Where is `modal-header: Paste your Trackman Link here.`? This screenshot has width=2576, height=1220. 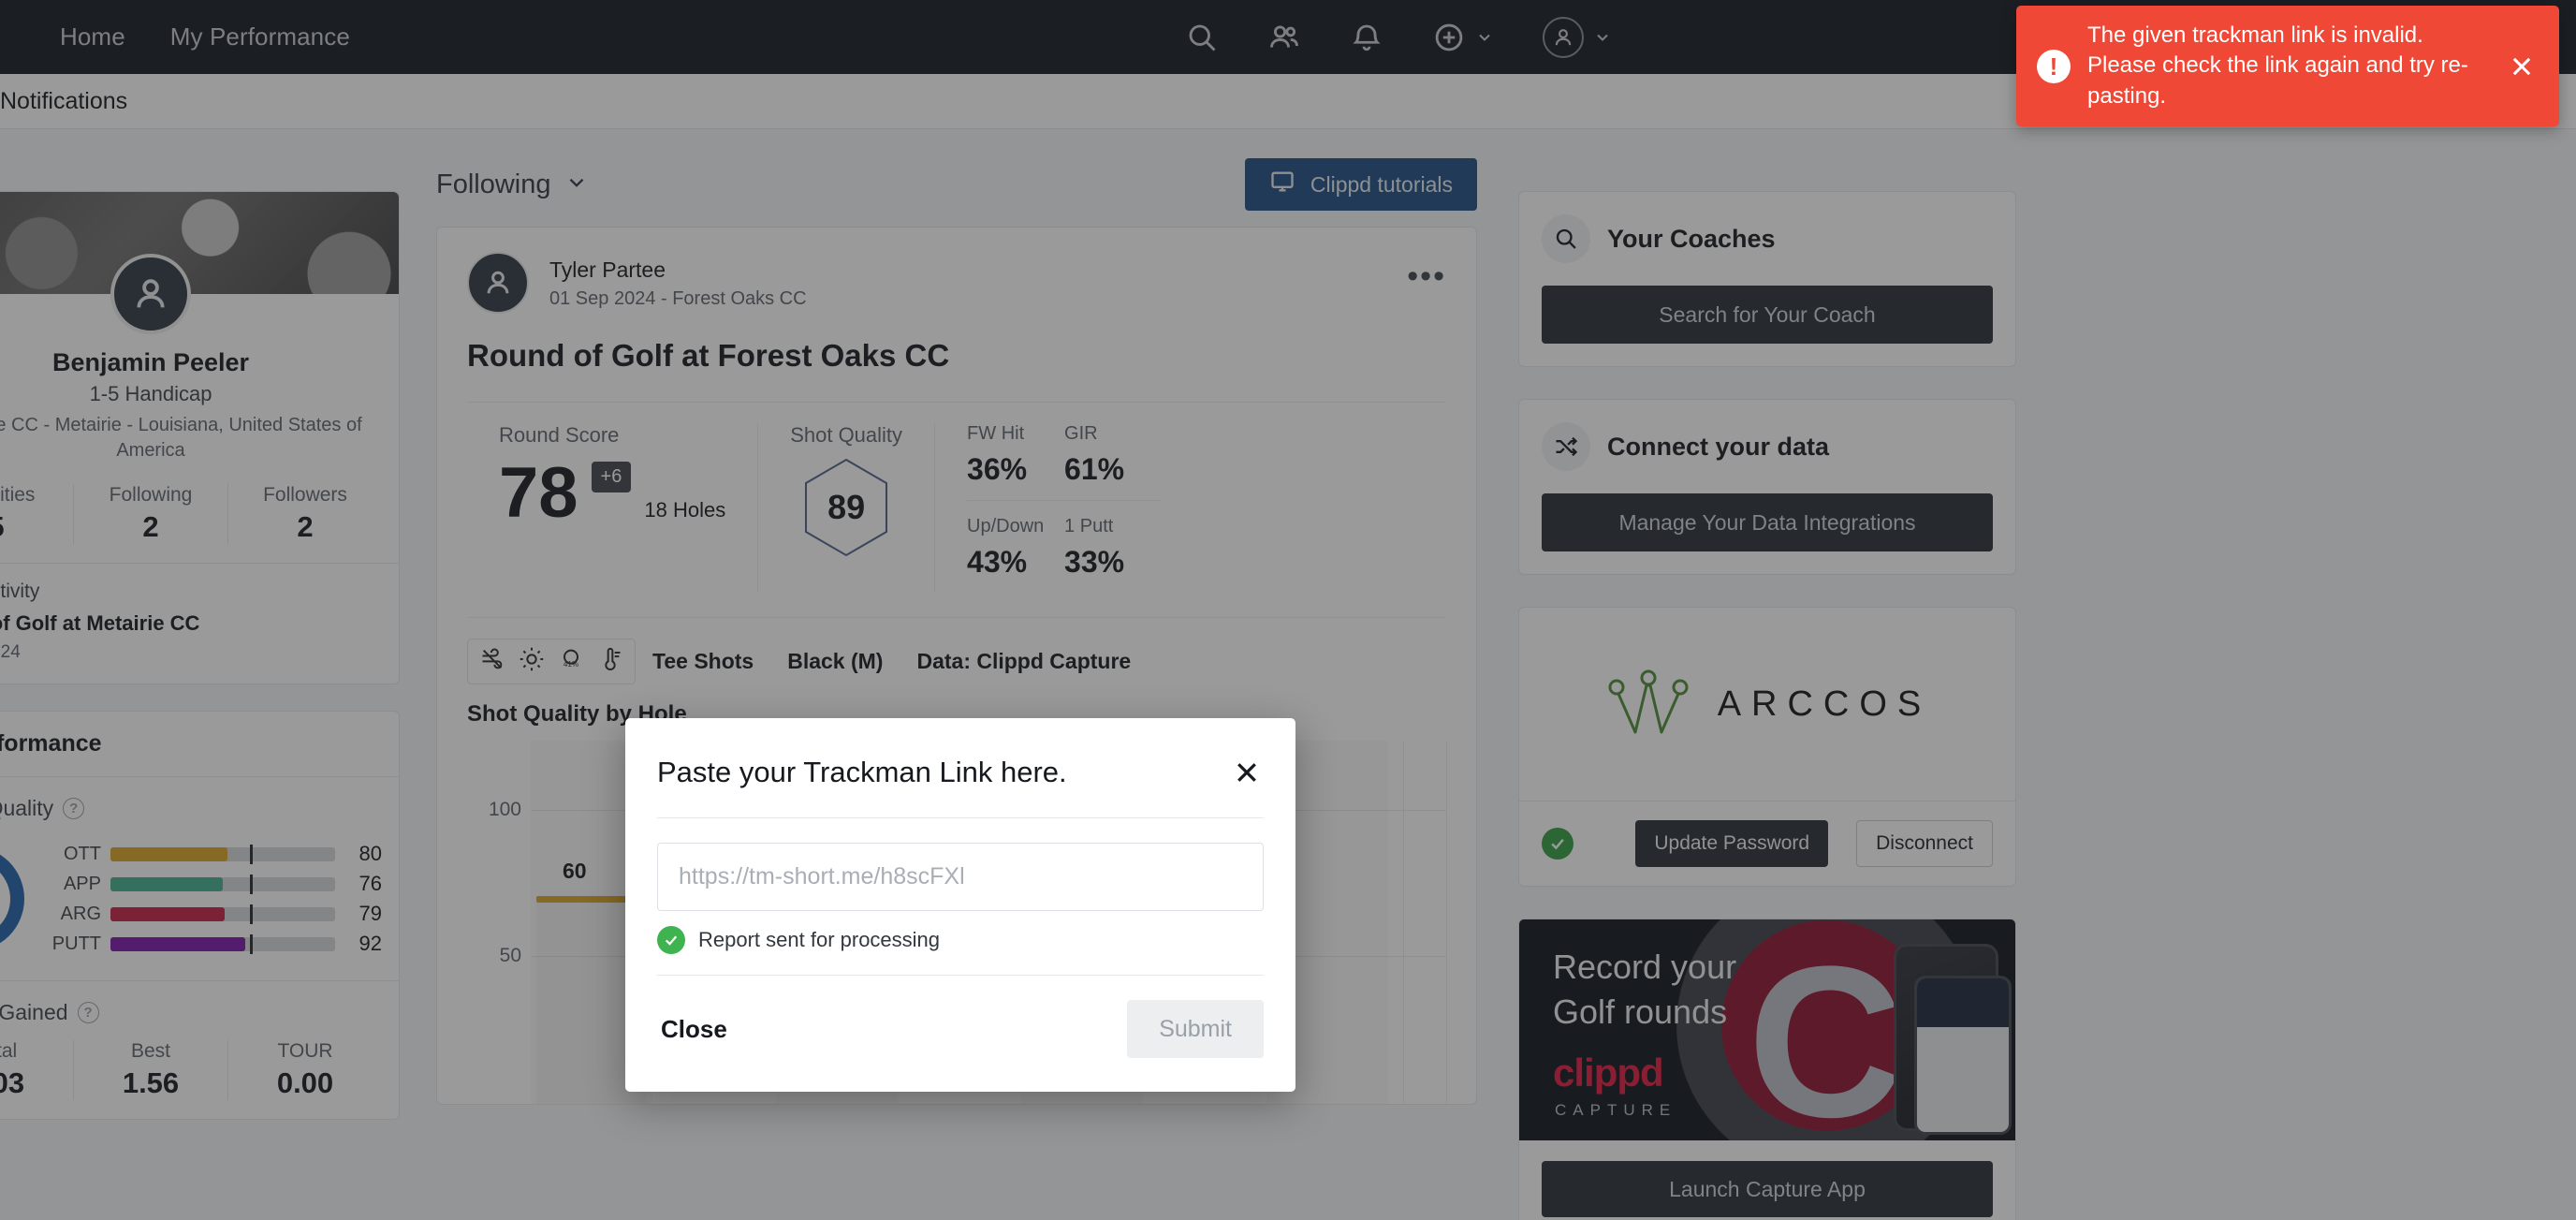 modal-header: Paste your Trackman Link here. is located at coordinates (961, 767).